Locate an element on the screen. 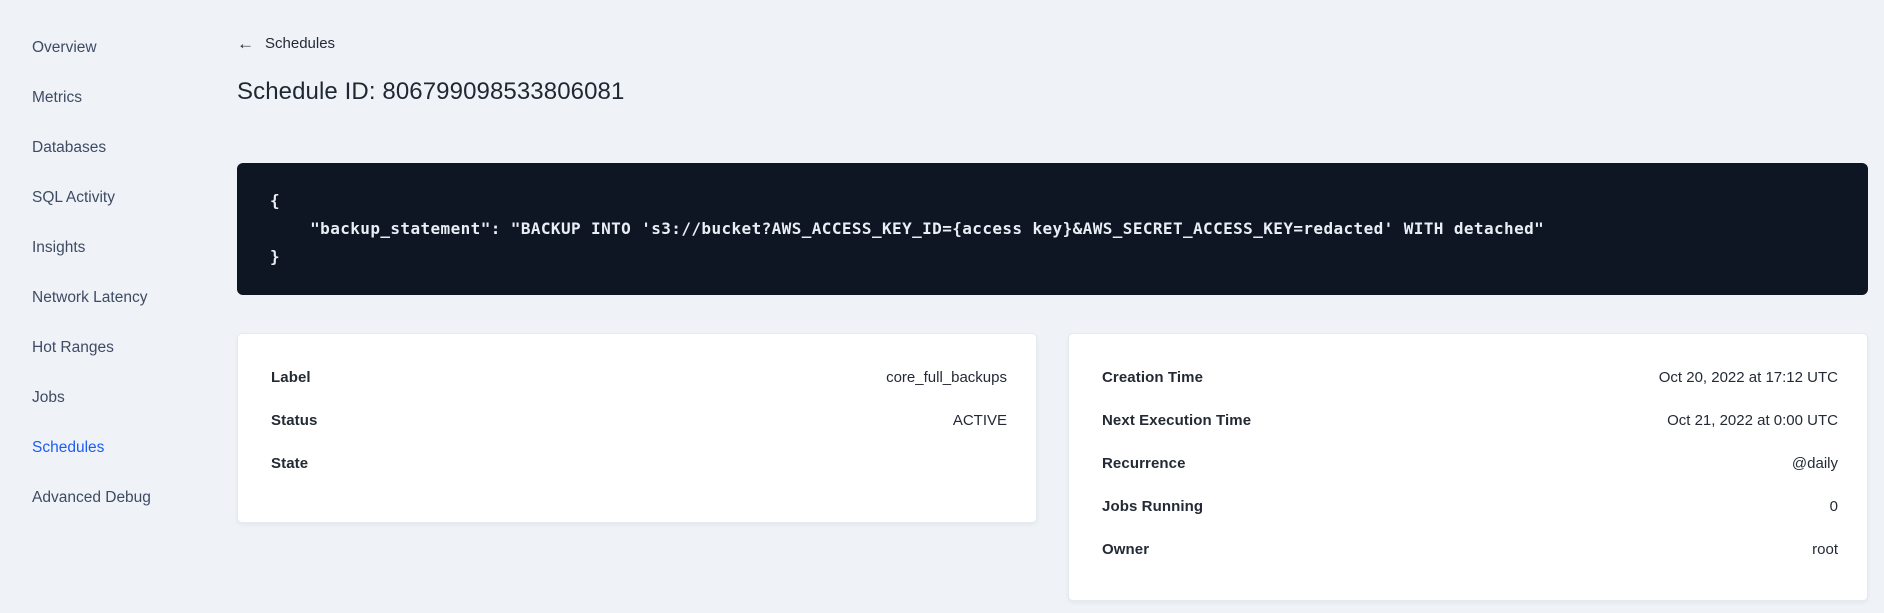  detail-row-jobs-running: Jobs Running 0 is located at coordinates (1470, 506).